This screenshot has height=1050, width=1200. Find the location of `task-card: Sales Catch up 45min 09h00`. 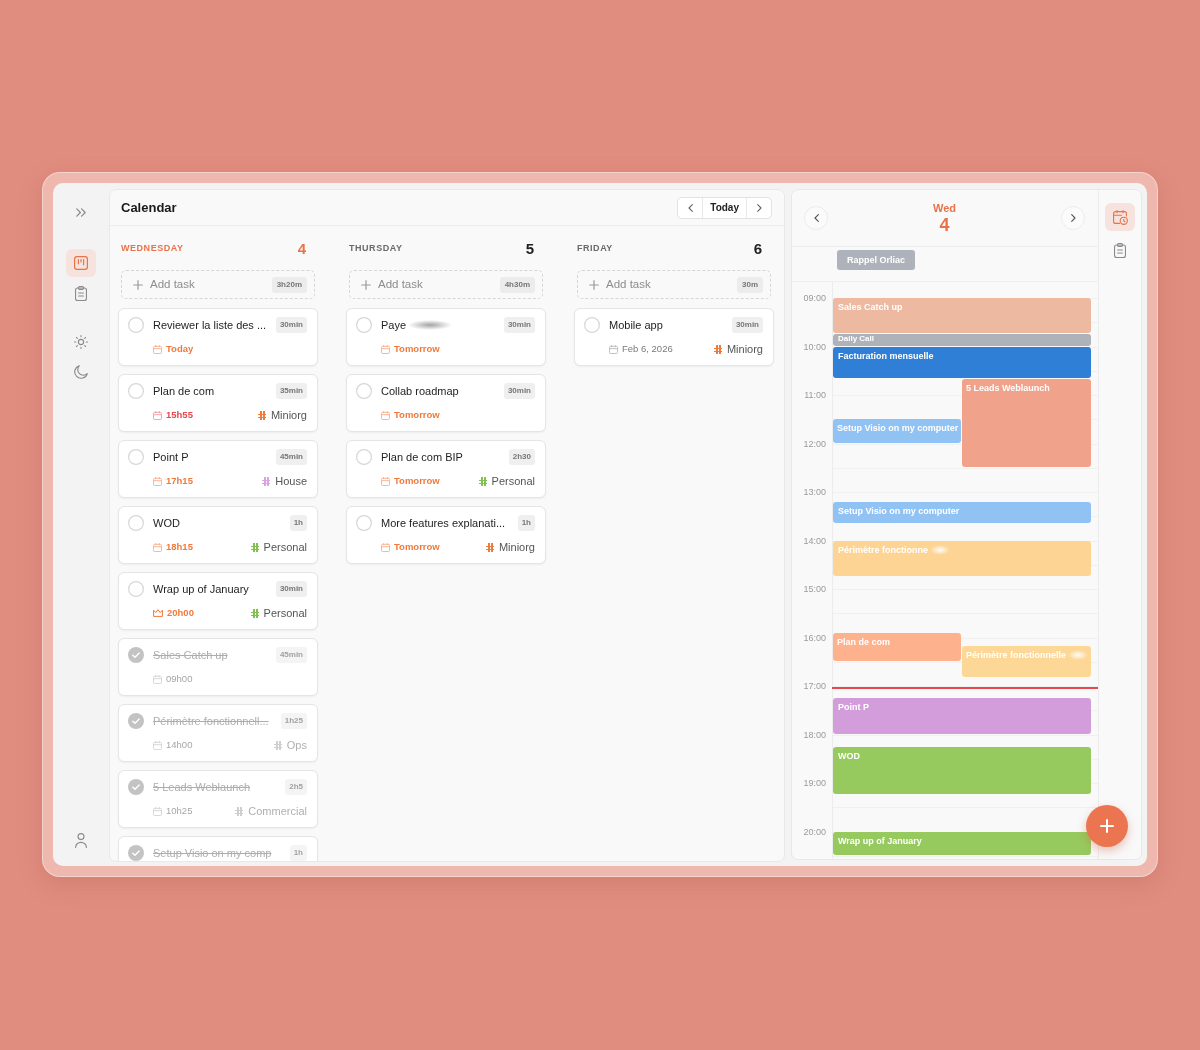

task-card: Sales Catch up 45min 09h00 is located at coordinates (218, 667).